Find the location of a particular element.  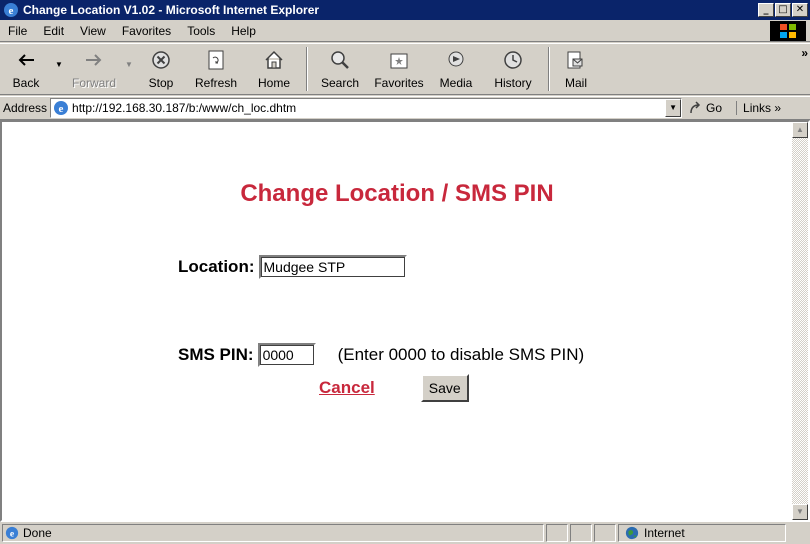

stop-button: Stop is located at coordinates (161, 69).